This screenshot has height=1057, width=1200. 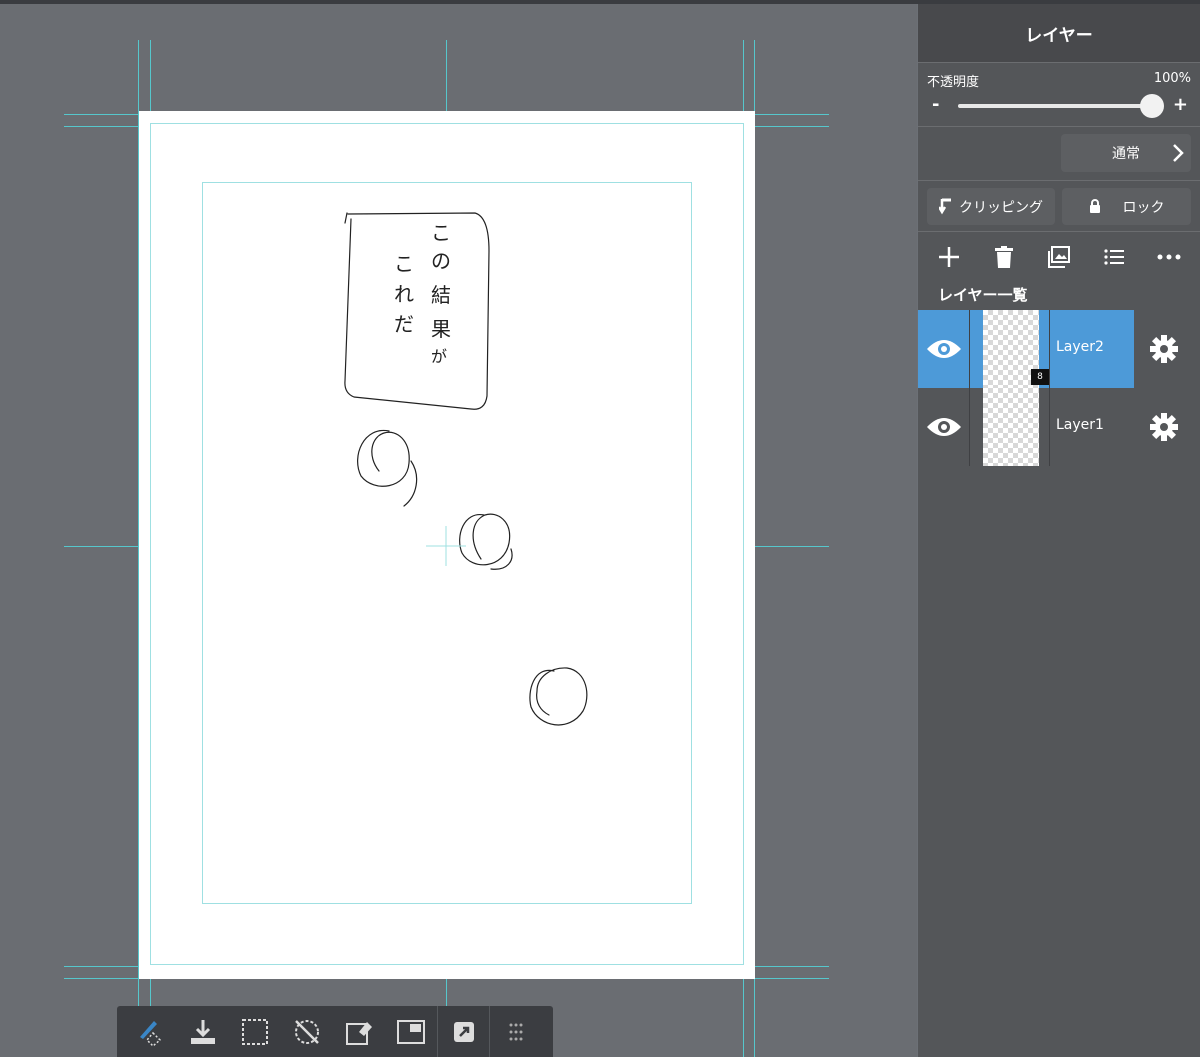 I want to click on handwritten-char: の, so click(x=441, y=261).